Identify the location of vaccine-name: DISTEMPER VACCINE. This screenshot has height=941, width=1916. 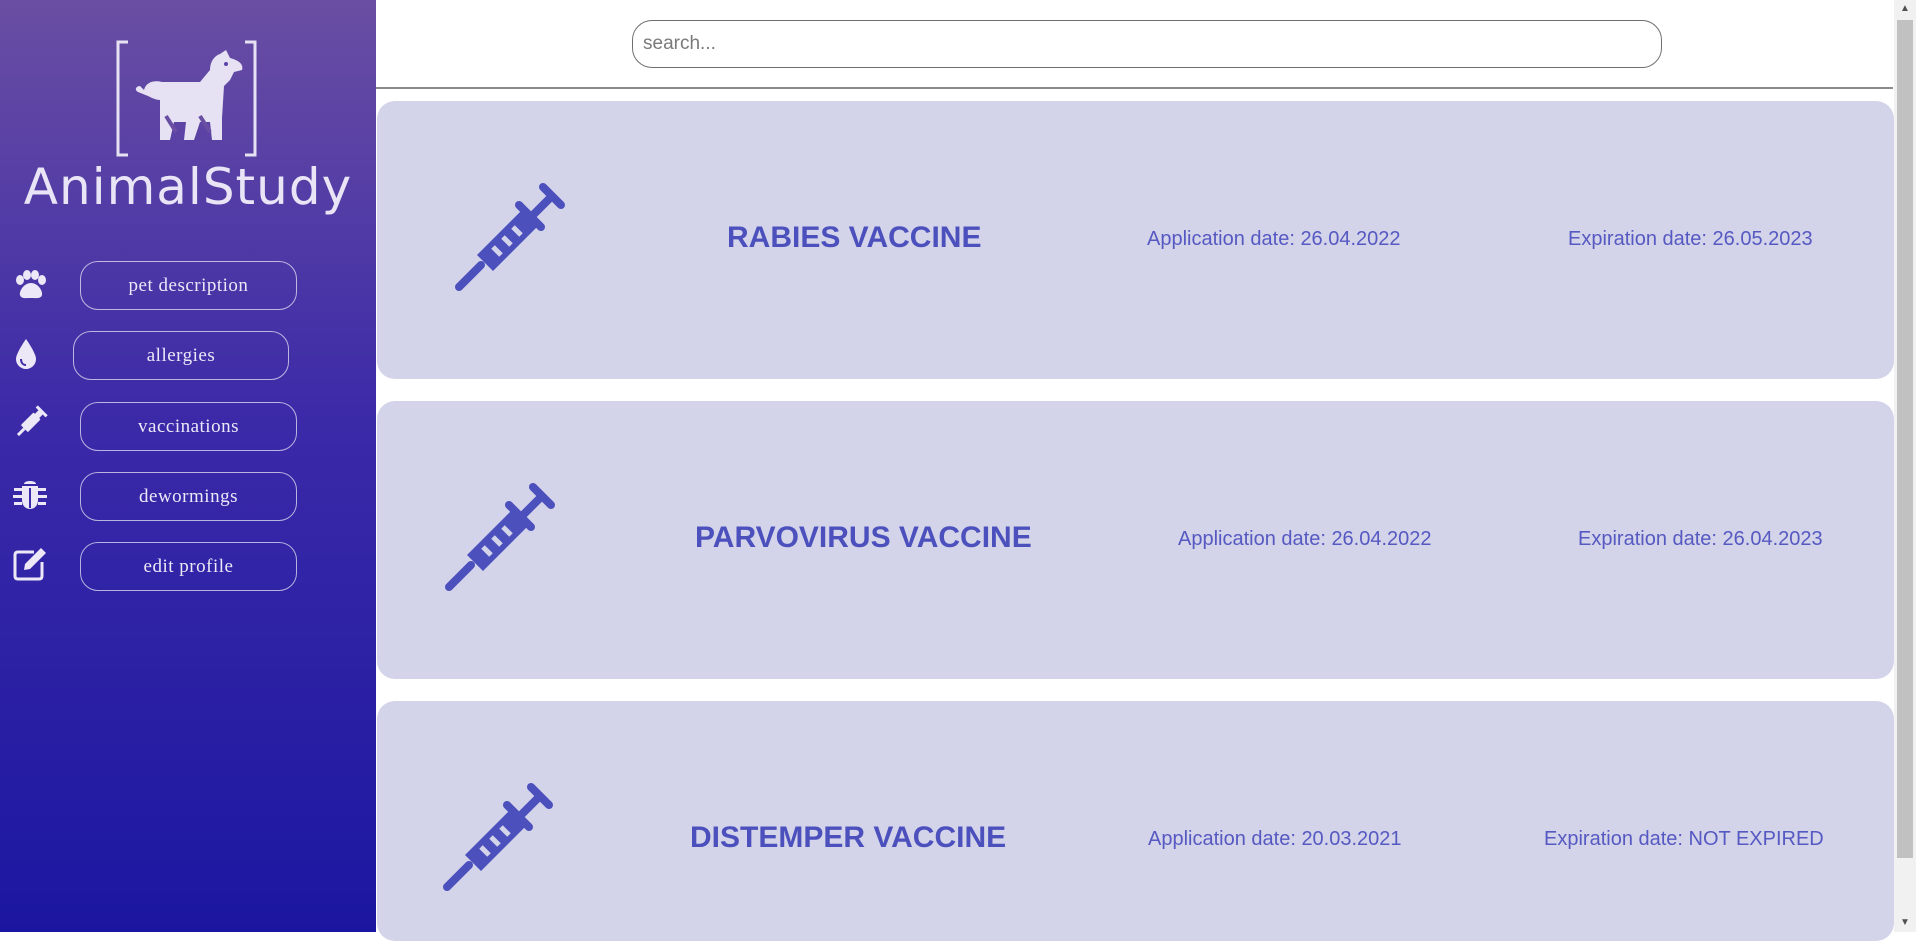
(848, 837).